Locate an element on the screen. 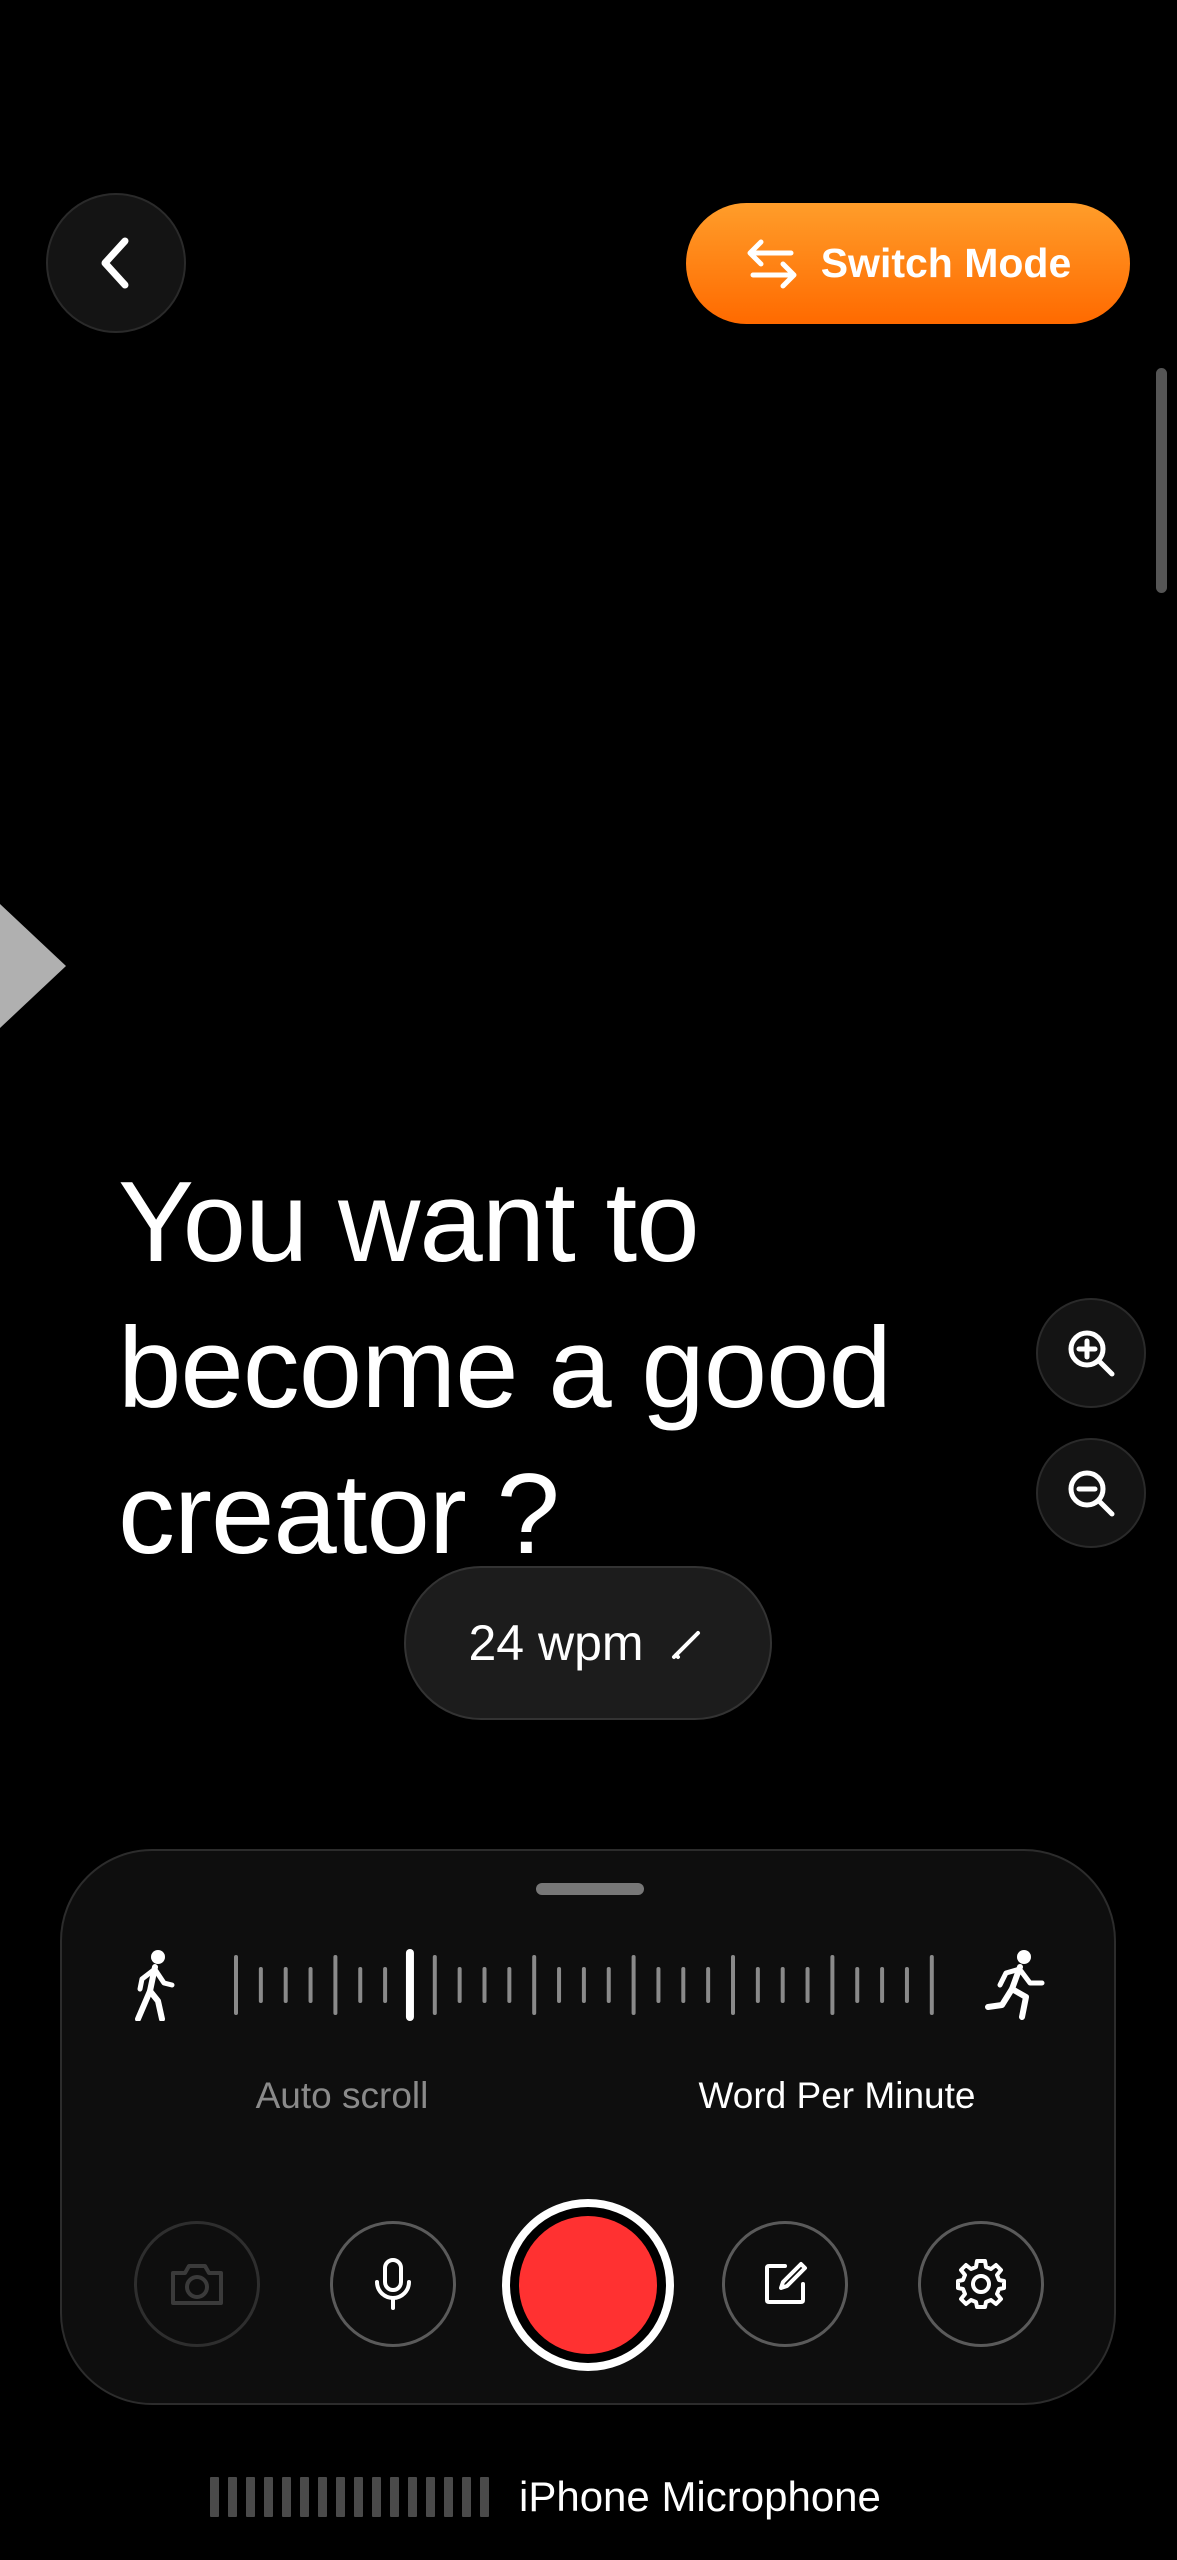  wpm-edit-button: 24 wpm is located at coordinates (588, 1643).